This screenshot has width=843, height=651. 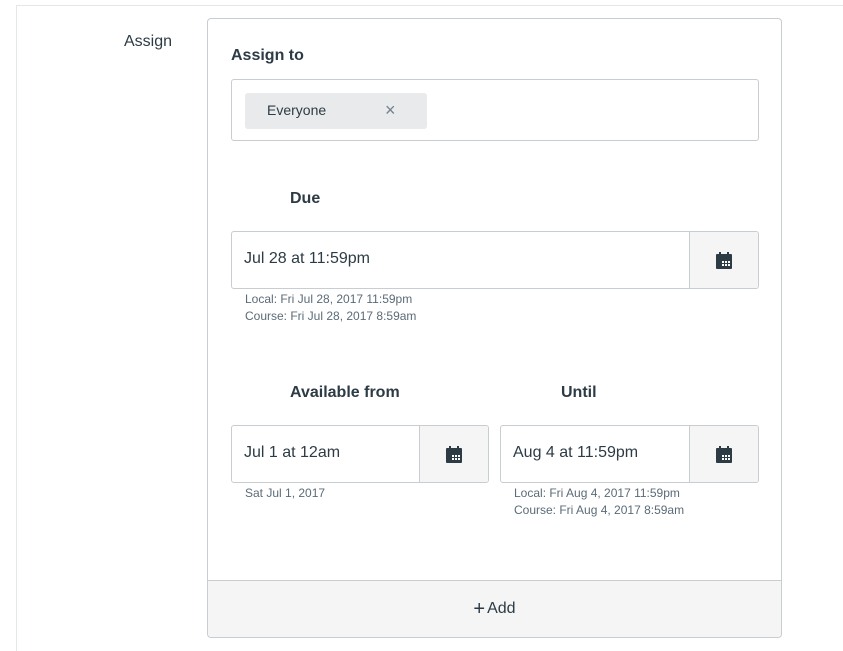 What do you see at coordinates (597, 493) in the screenshot?
I see `until-local-hint: Local: Fri Aug 4, 2017 11:59pm` at bounding box center [597, 493].